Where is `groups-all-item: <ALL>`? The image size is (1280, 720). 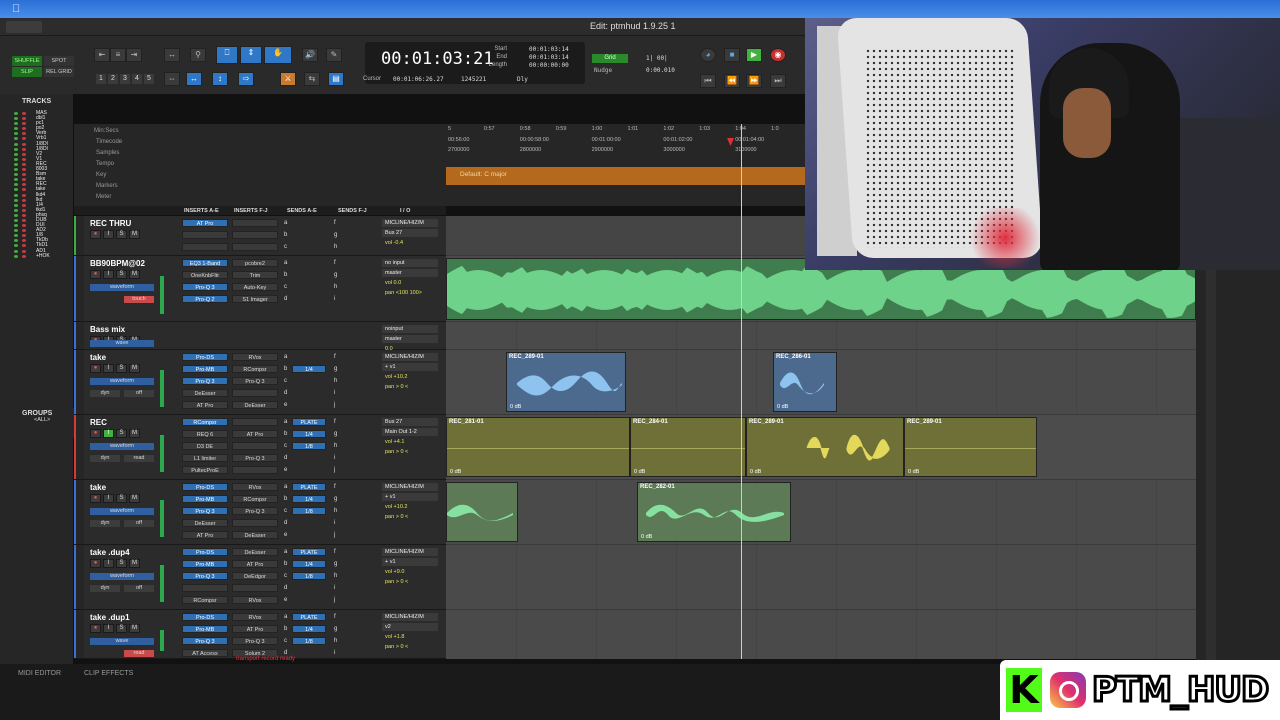
groups-all-item: <ALL> is located at coordinates (37, 420).